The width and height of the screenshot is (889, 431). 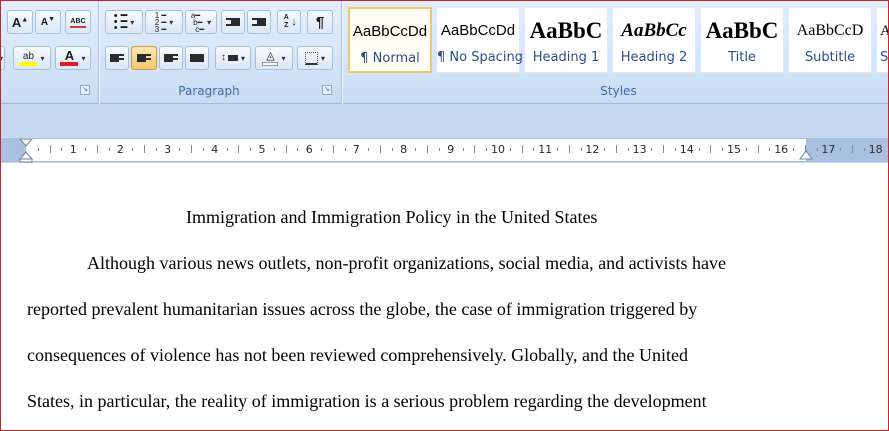 What do you see at coordinates (27, 151) in the screenshot?
I see `left-indent-marker-icon` at bounding box center [27, 151].